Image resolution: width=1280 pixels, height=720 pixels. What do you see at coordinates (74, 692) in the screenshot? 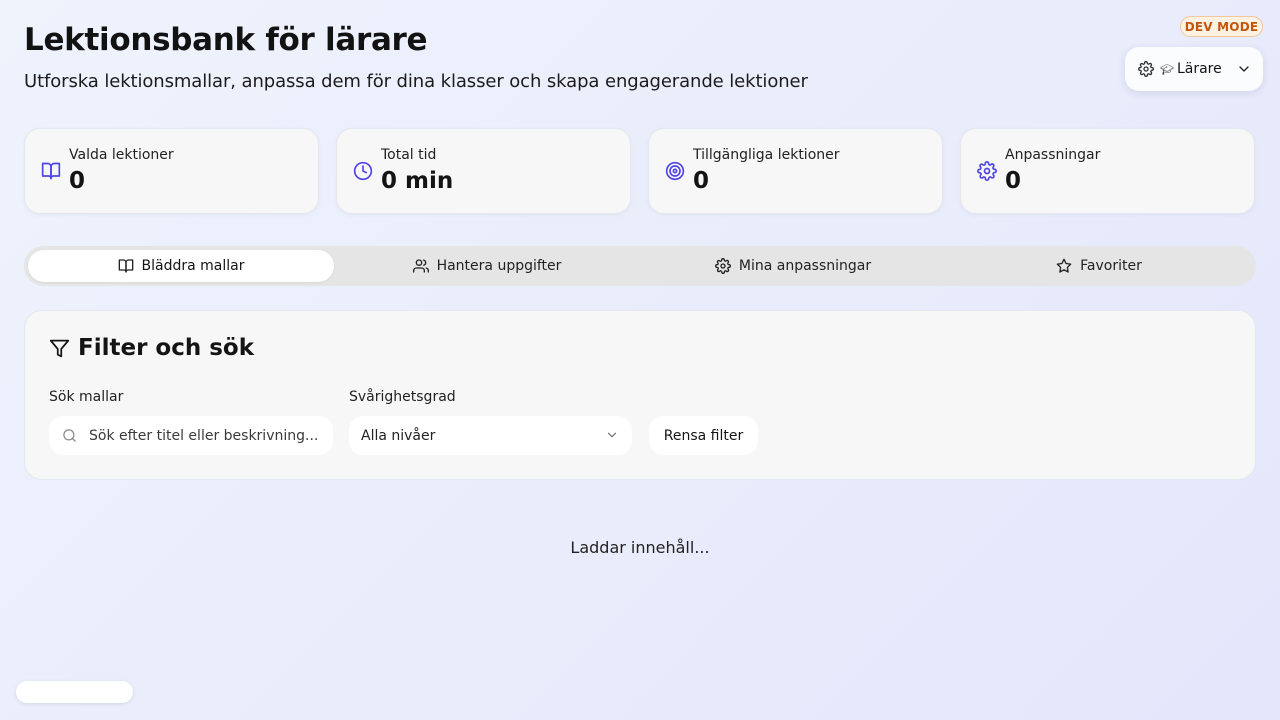
I see `toast-container` at bounding box center [74, 692].